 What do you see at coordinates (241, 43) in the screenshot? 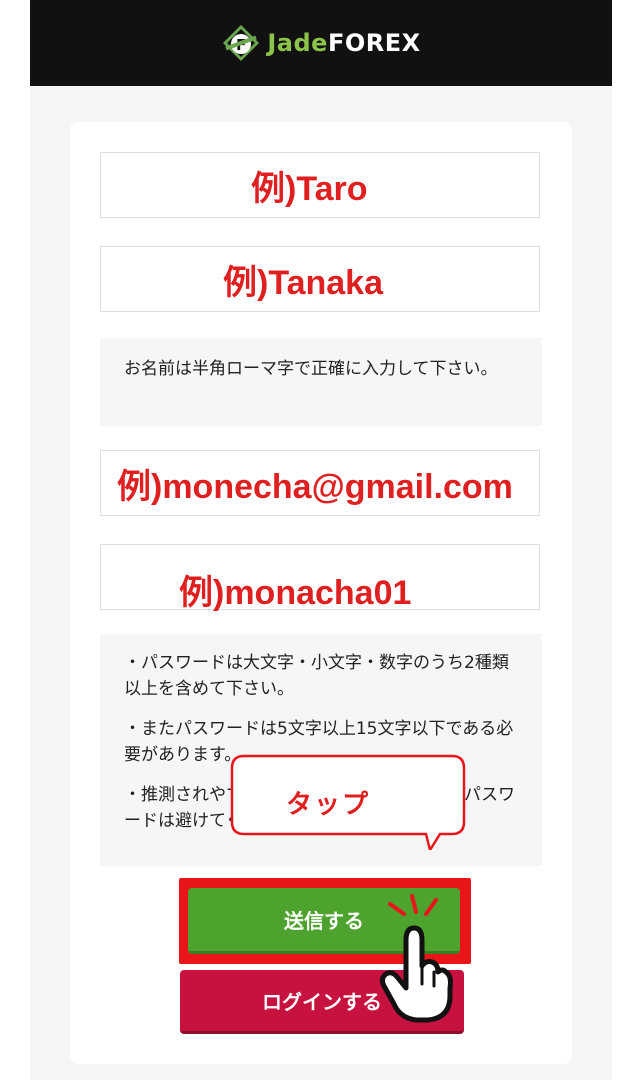
I see `jadeforex-logo-icon: F` at bounding box center [241, 43].